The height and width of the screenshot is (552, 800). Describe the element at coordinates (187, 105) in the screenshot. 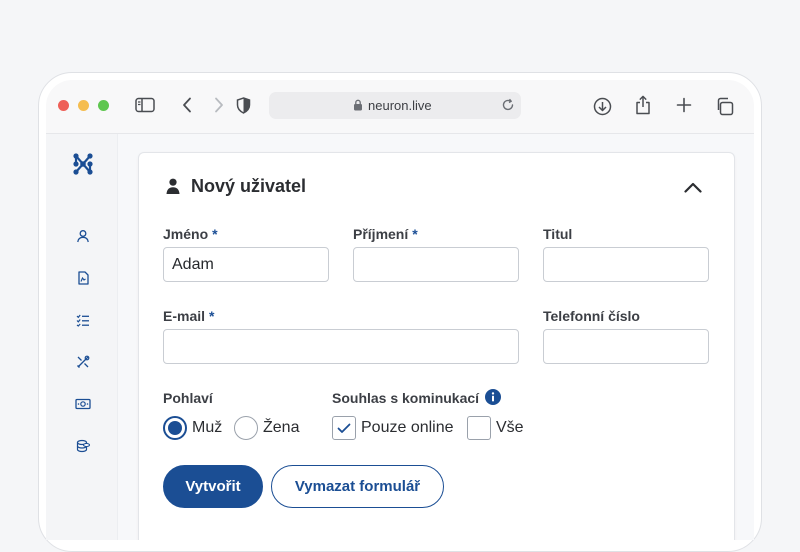

I see `back-icon` at that location.